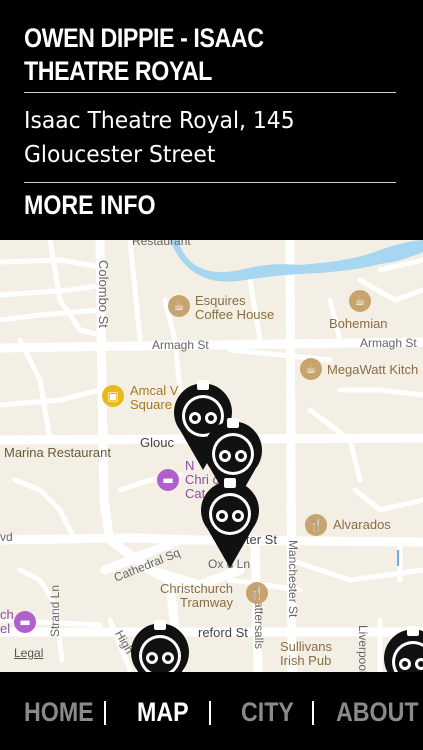  I want to click on poi-label-tramway: Christchurch Tramway, so click(196, 595).